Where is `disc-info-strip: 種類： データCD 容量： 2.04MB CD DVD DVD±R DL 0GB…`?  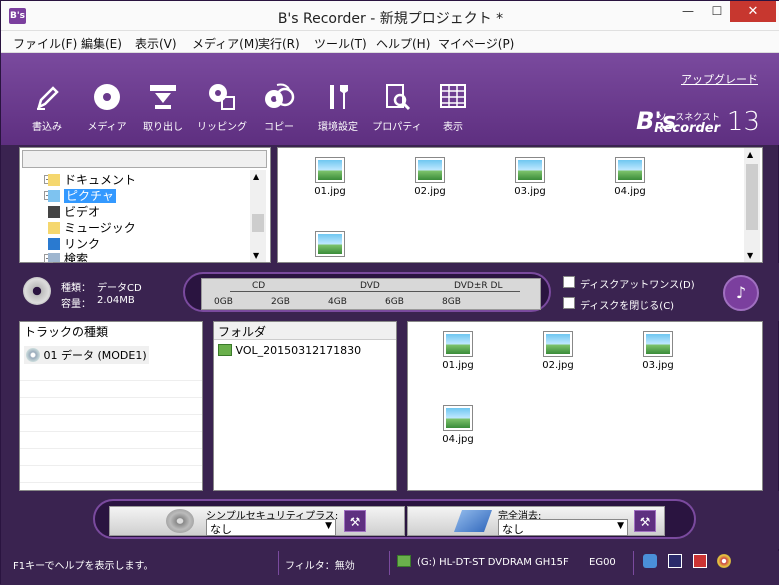
disc-info-strip: 種類： データCD 容量： 2.04MB CD DVD DVD±R DL 0GB… is located at coordinates (390, 292).